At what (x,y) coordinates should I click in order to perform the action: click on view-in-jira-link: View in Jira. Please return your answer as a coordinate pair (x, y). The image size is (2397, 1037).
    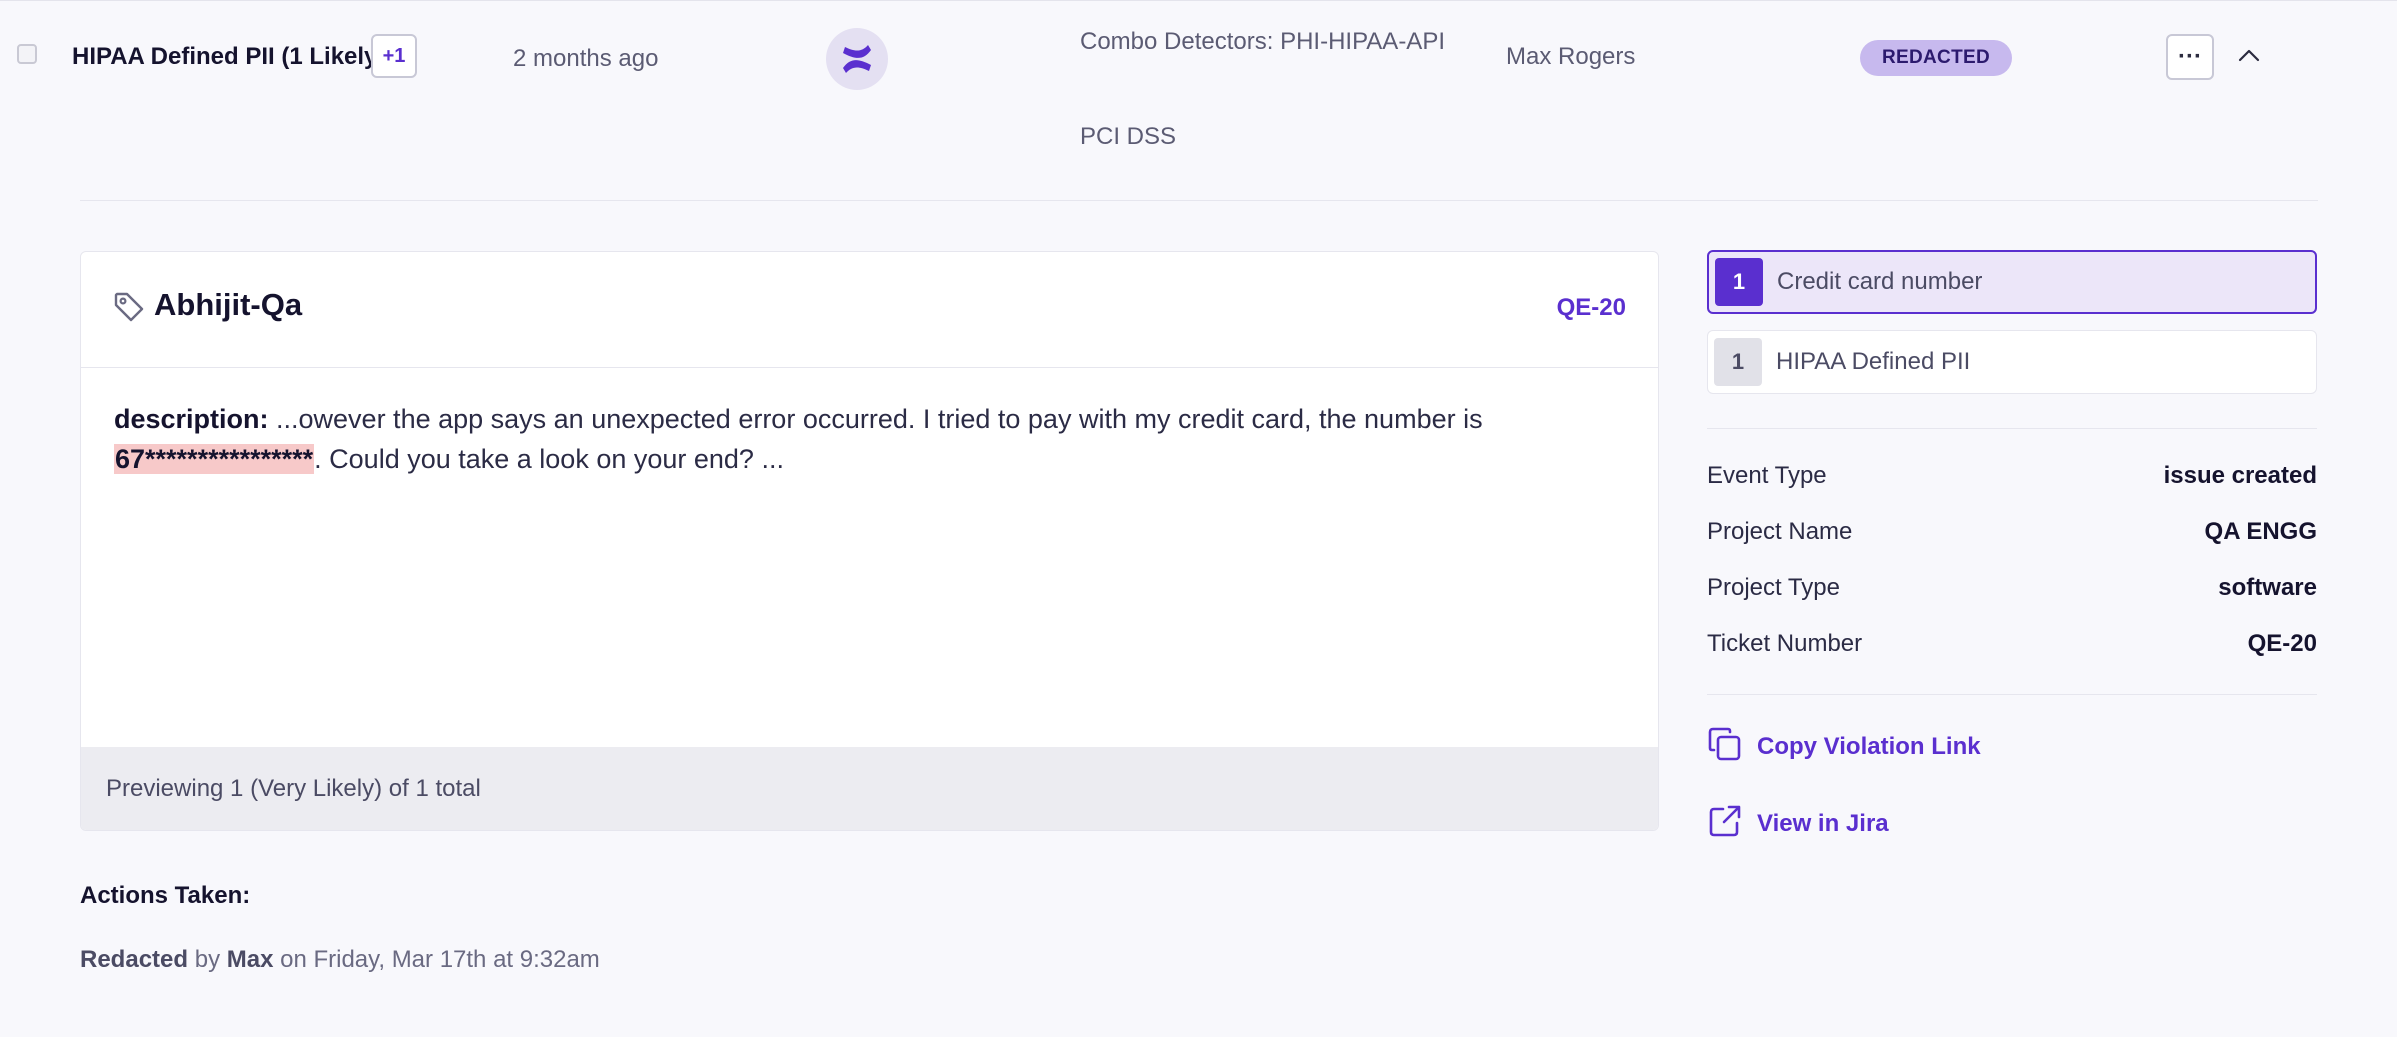
    Looking at the image, I should click on (1798, 823).